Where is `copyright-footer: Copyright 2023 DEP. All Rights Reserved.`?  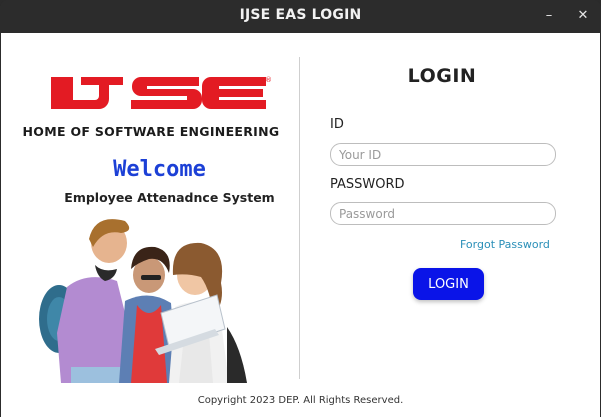 copyright-footer: Copyright 2023 DEP. All Rights Reserved. is located at coordinates (300, 400).